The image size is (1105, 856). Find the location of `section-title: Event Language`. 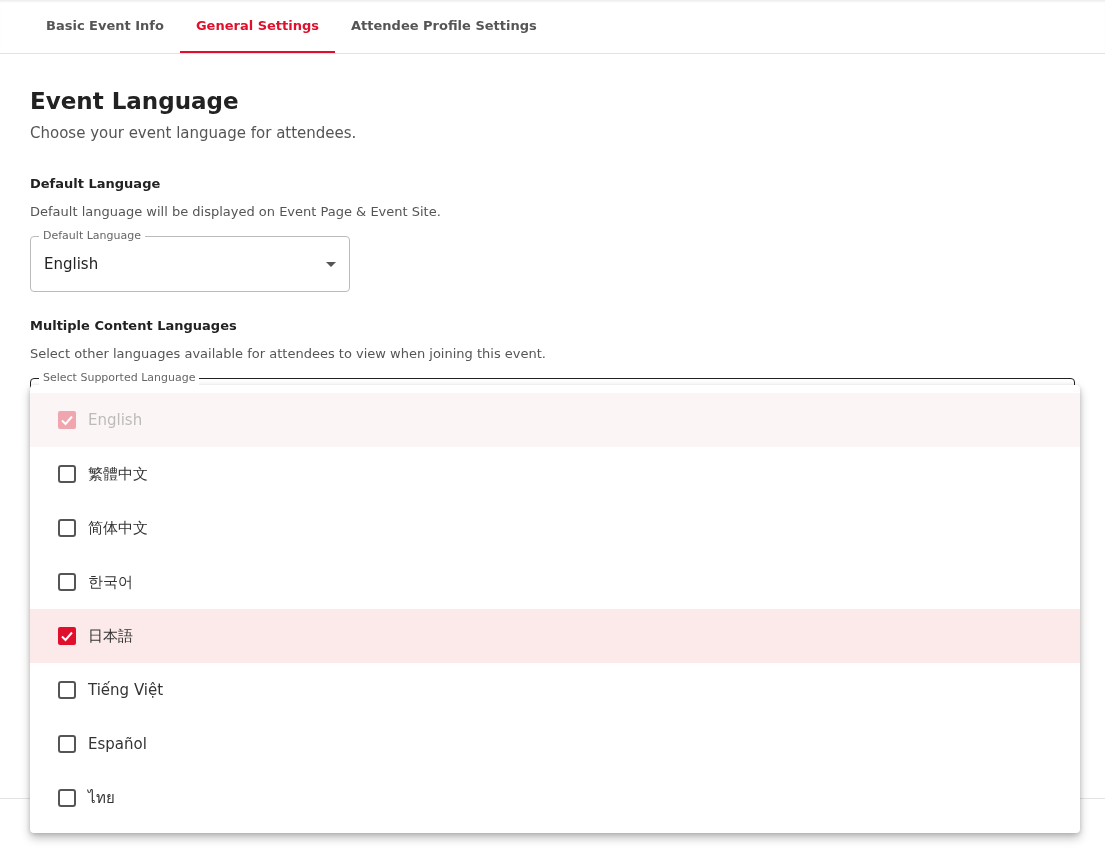

section-title: Event Language is located at coordinates (135, 101).